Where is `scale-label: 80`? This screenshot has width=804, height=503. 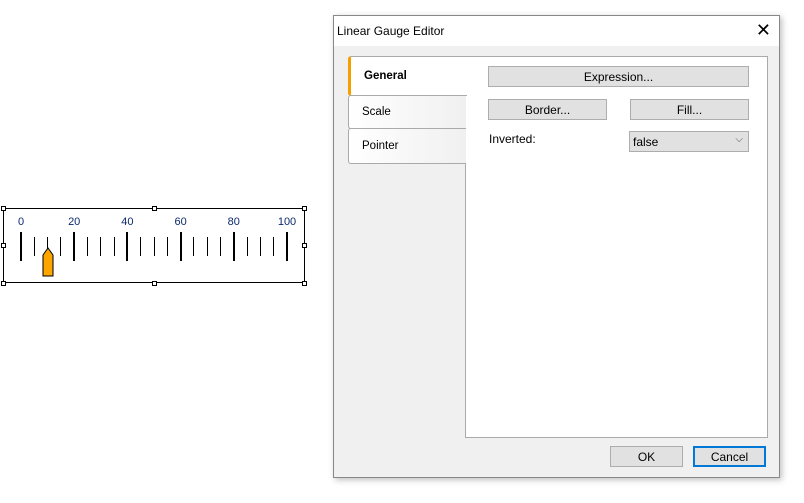 scale-label: 80 is located at coordinates (233, 222).